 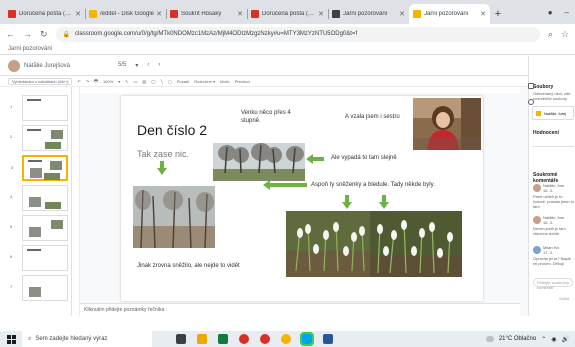 I want to click on browser-tab-0: Doručená pošta (1 34 ✕, so click(x=44, y=14).